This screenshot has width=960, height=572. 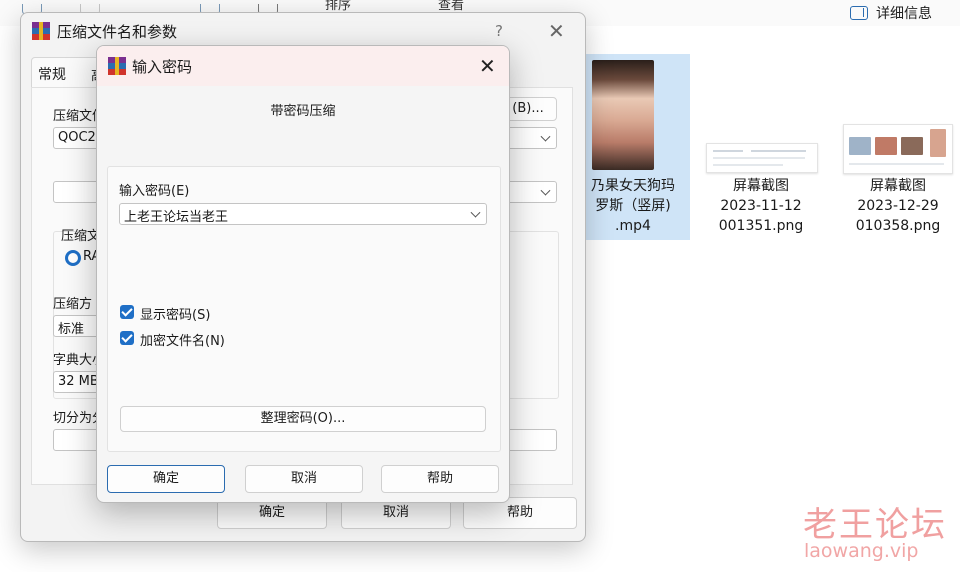 I want to click on file-name-video: 乃果女天狗玛 罗斯（竖屏) .mp4, so click(x=633, y=206).